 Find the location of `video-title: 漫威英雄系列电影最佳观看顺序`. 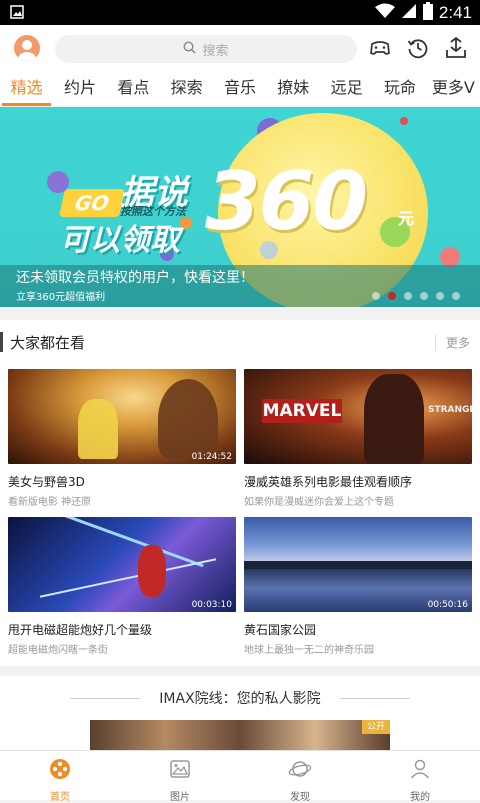

video-title: 漫威英雄系列电影最佳观看顺序 is located at coordinates (358, 481).